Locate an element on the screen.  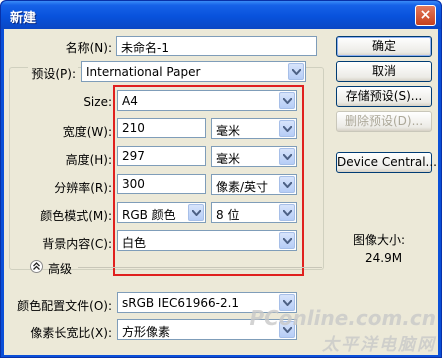
advanced-toggle-button is located at coordinates (36, 266).